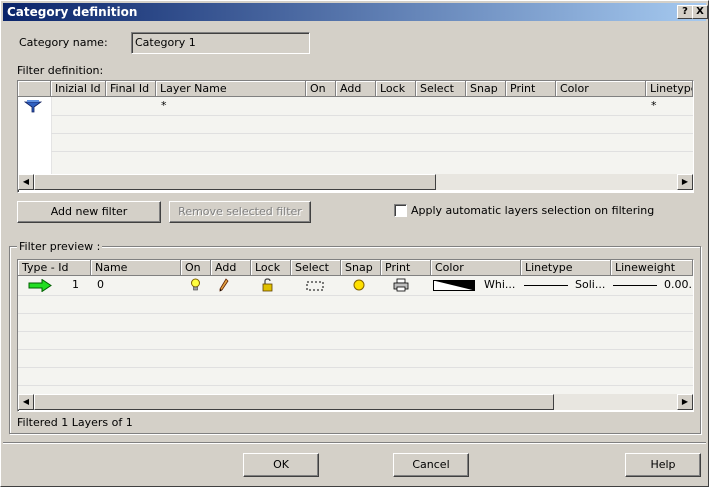 This screenshot has height=487, width=709. What do you see at coordinates (454, 285) in the screenshot?
I see `color-swatch` at bounding box center [454, 285].